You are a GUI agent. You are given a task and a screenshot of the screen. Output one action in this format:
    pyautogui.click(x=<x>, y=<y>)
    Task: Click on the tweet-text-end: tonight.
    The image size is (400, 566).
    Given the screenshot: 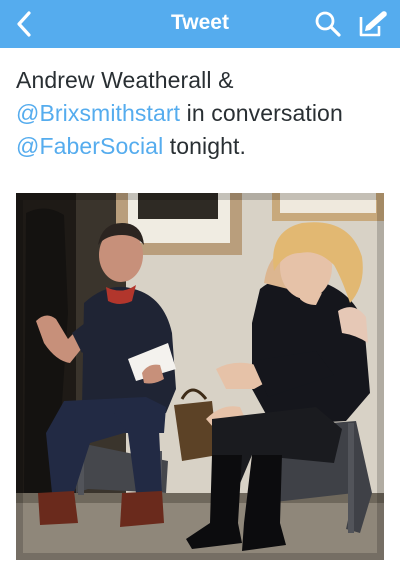 What is the action you would take?
    pyautogui.click(x=205, y=146)
    